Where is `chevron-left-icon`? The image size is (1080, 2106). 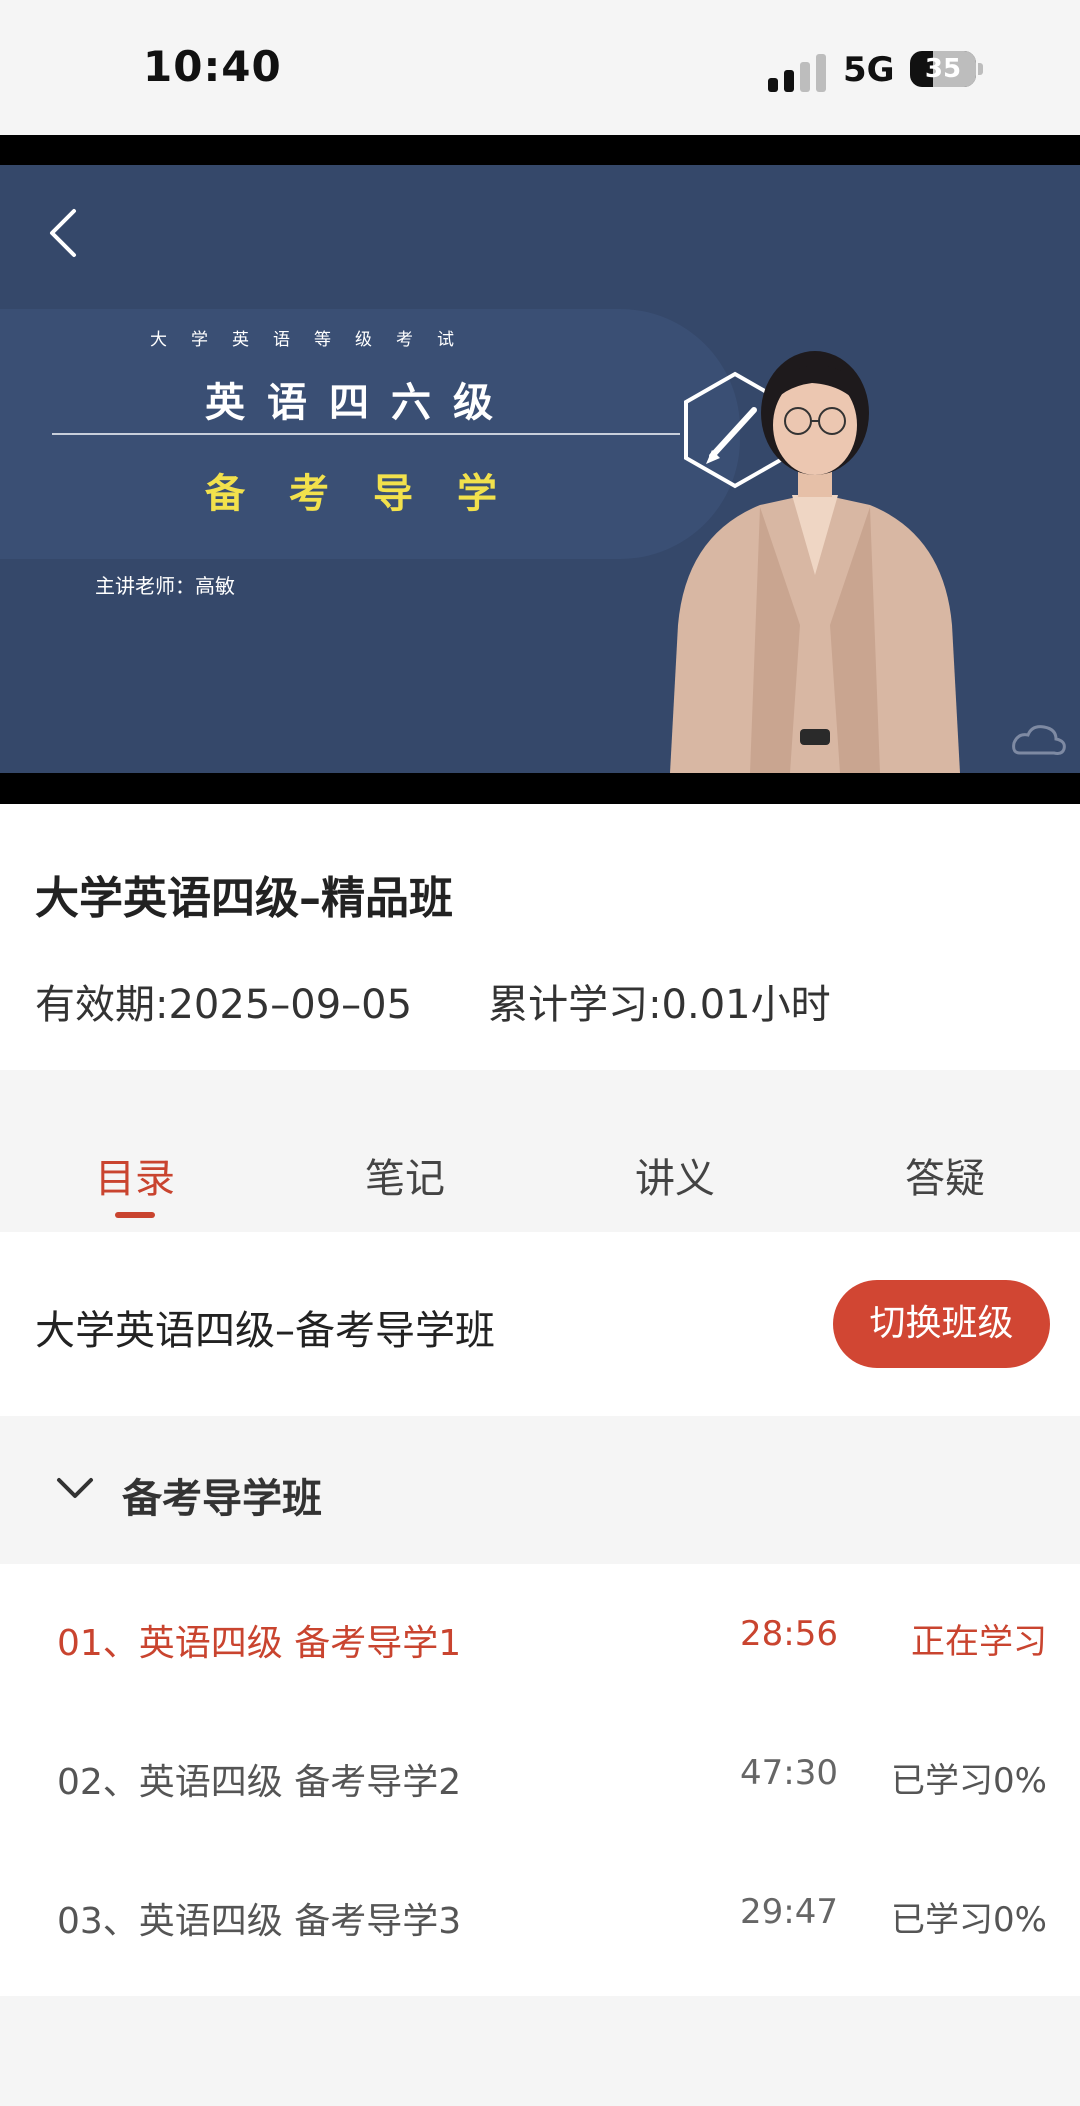
chevron-left-icon is located at coordinates (63, 233).